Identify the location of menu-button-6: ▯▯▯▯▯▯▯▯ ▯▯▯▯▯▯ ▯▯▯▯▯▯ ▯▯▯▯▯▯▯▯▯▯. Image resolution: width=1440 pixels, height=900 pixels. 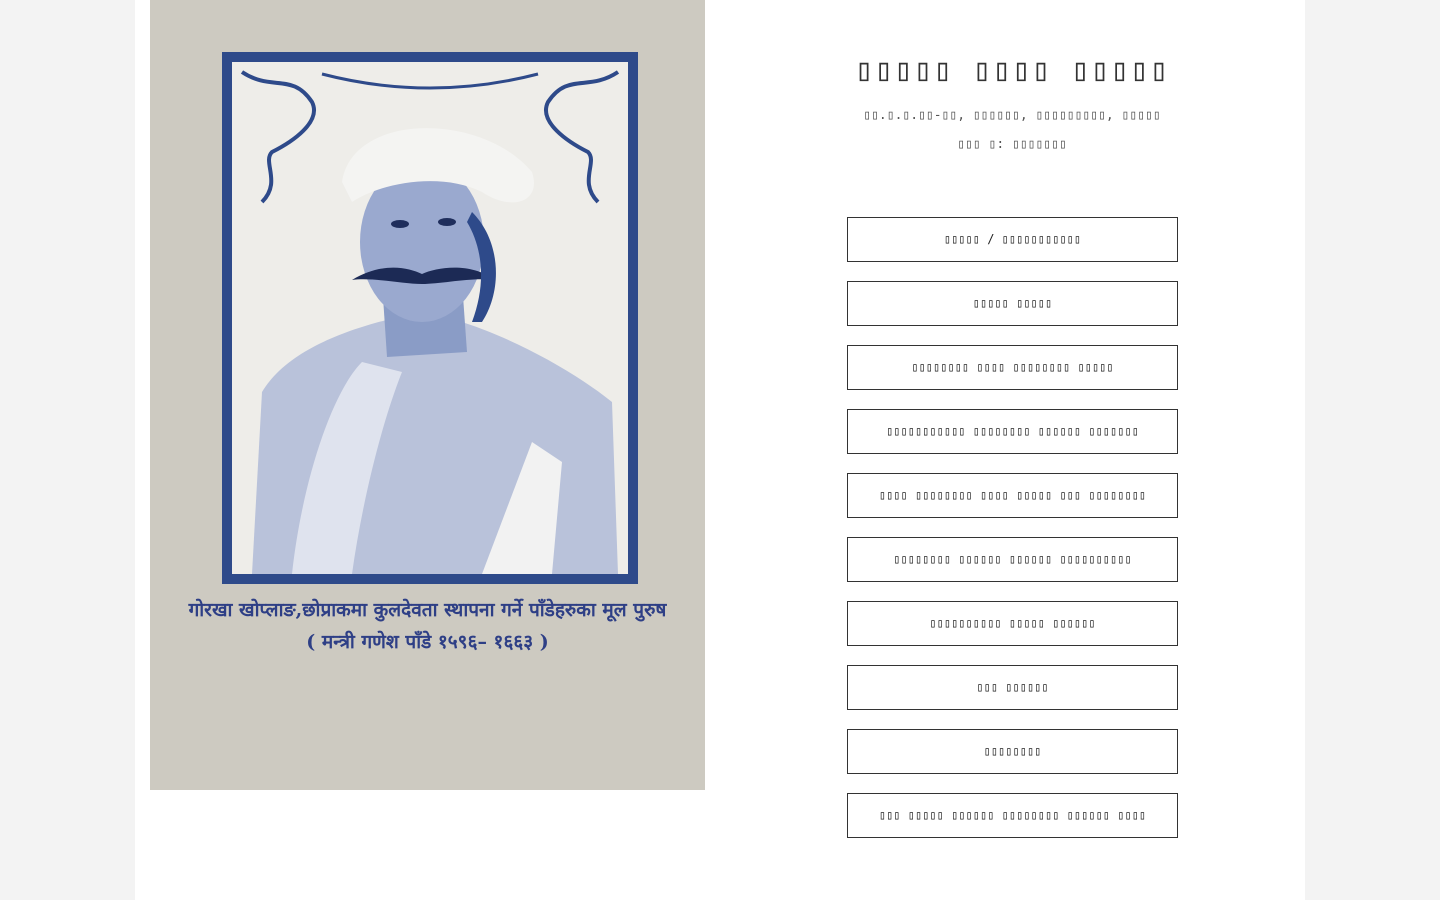
(1012, 559).